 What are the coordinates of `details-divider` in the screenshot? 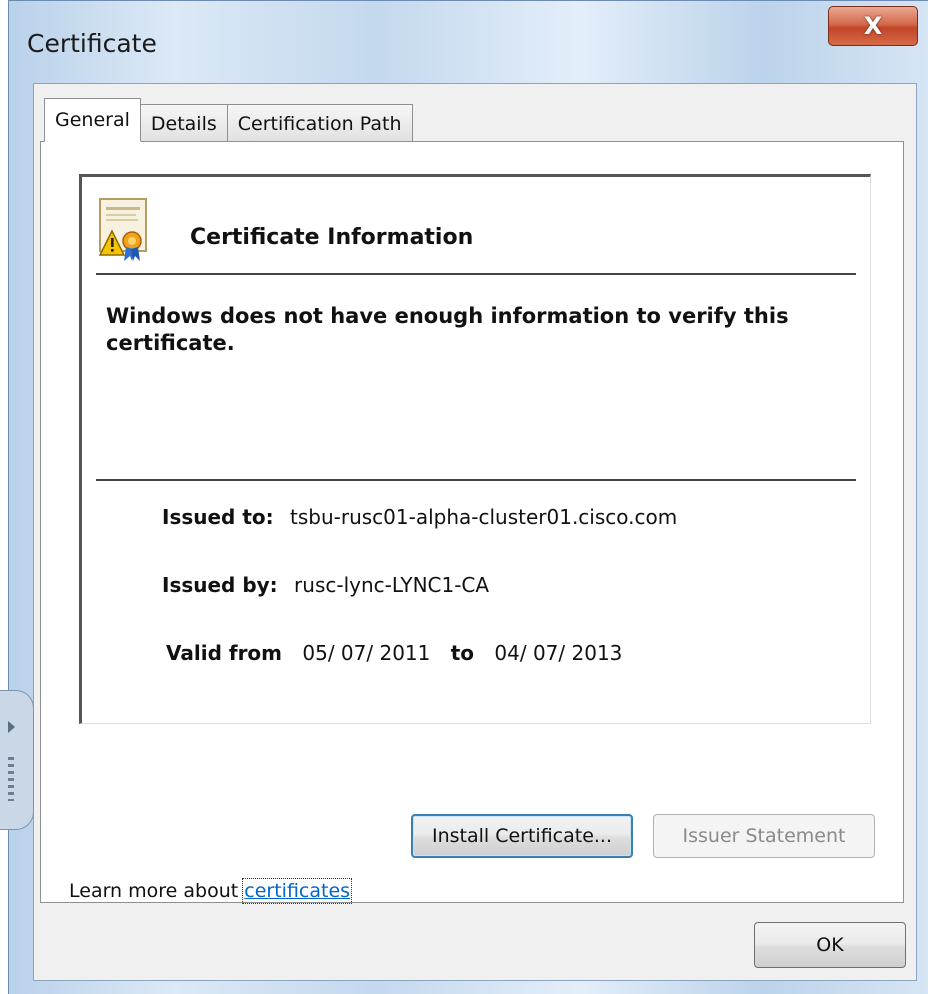 It's located at (476, 480).